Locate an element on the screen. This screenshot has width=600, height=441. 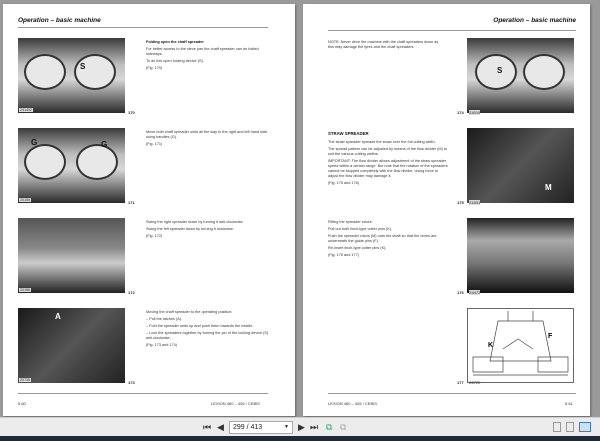
first-page-icon: ⏮ is located at coordinates (207, 427).